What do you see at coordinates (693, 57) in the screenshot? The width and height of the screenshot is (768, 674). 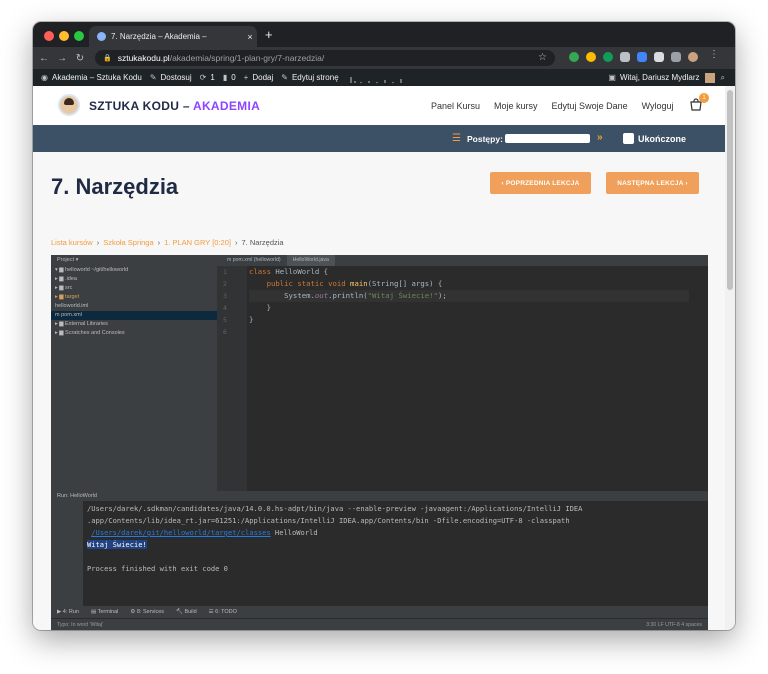 I see `profile-avatar-icon` at bounding box center [693, 57].